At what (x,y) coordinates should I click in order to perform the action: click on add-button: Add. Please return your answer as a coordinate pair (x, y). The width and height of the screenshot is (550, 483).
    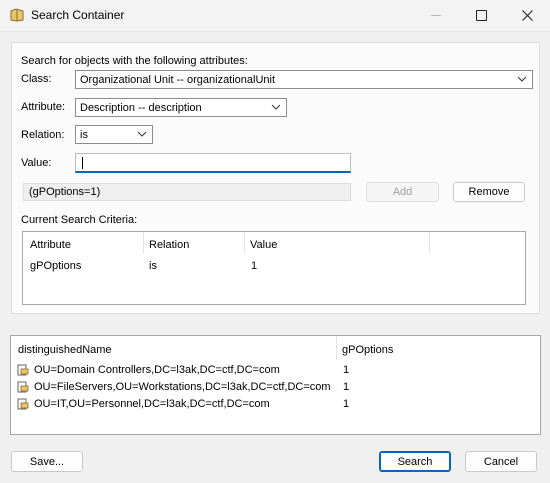
    Looking at the image, I should click on (402, 192).